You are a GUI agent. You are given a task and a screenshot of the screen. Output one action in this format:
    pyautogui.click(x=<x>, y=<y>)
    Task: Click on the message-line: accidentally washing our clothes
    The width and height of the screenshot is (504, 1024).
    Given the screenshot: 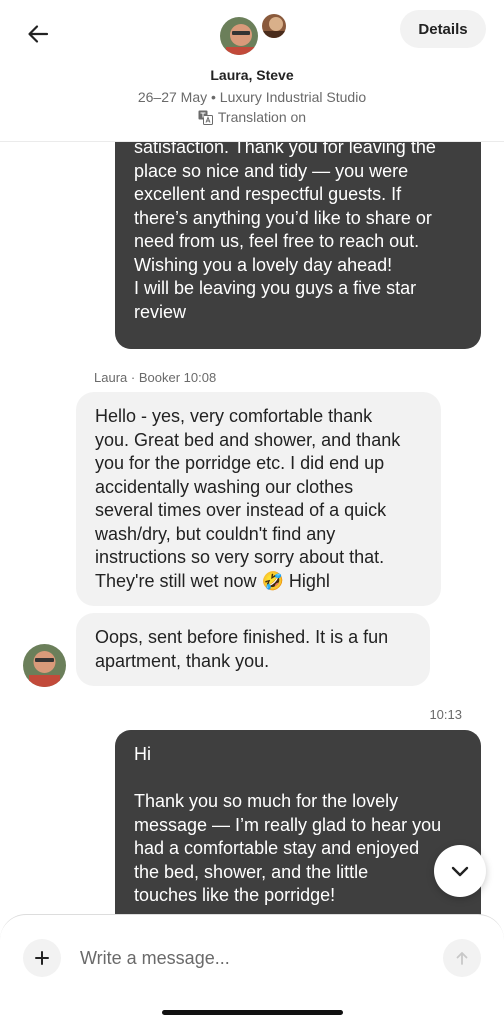 What is the action you would take?
    pyautogui.click(x=224, y=486)
    